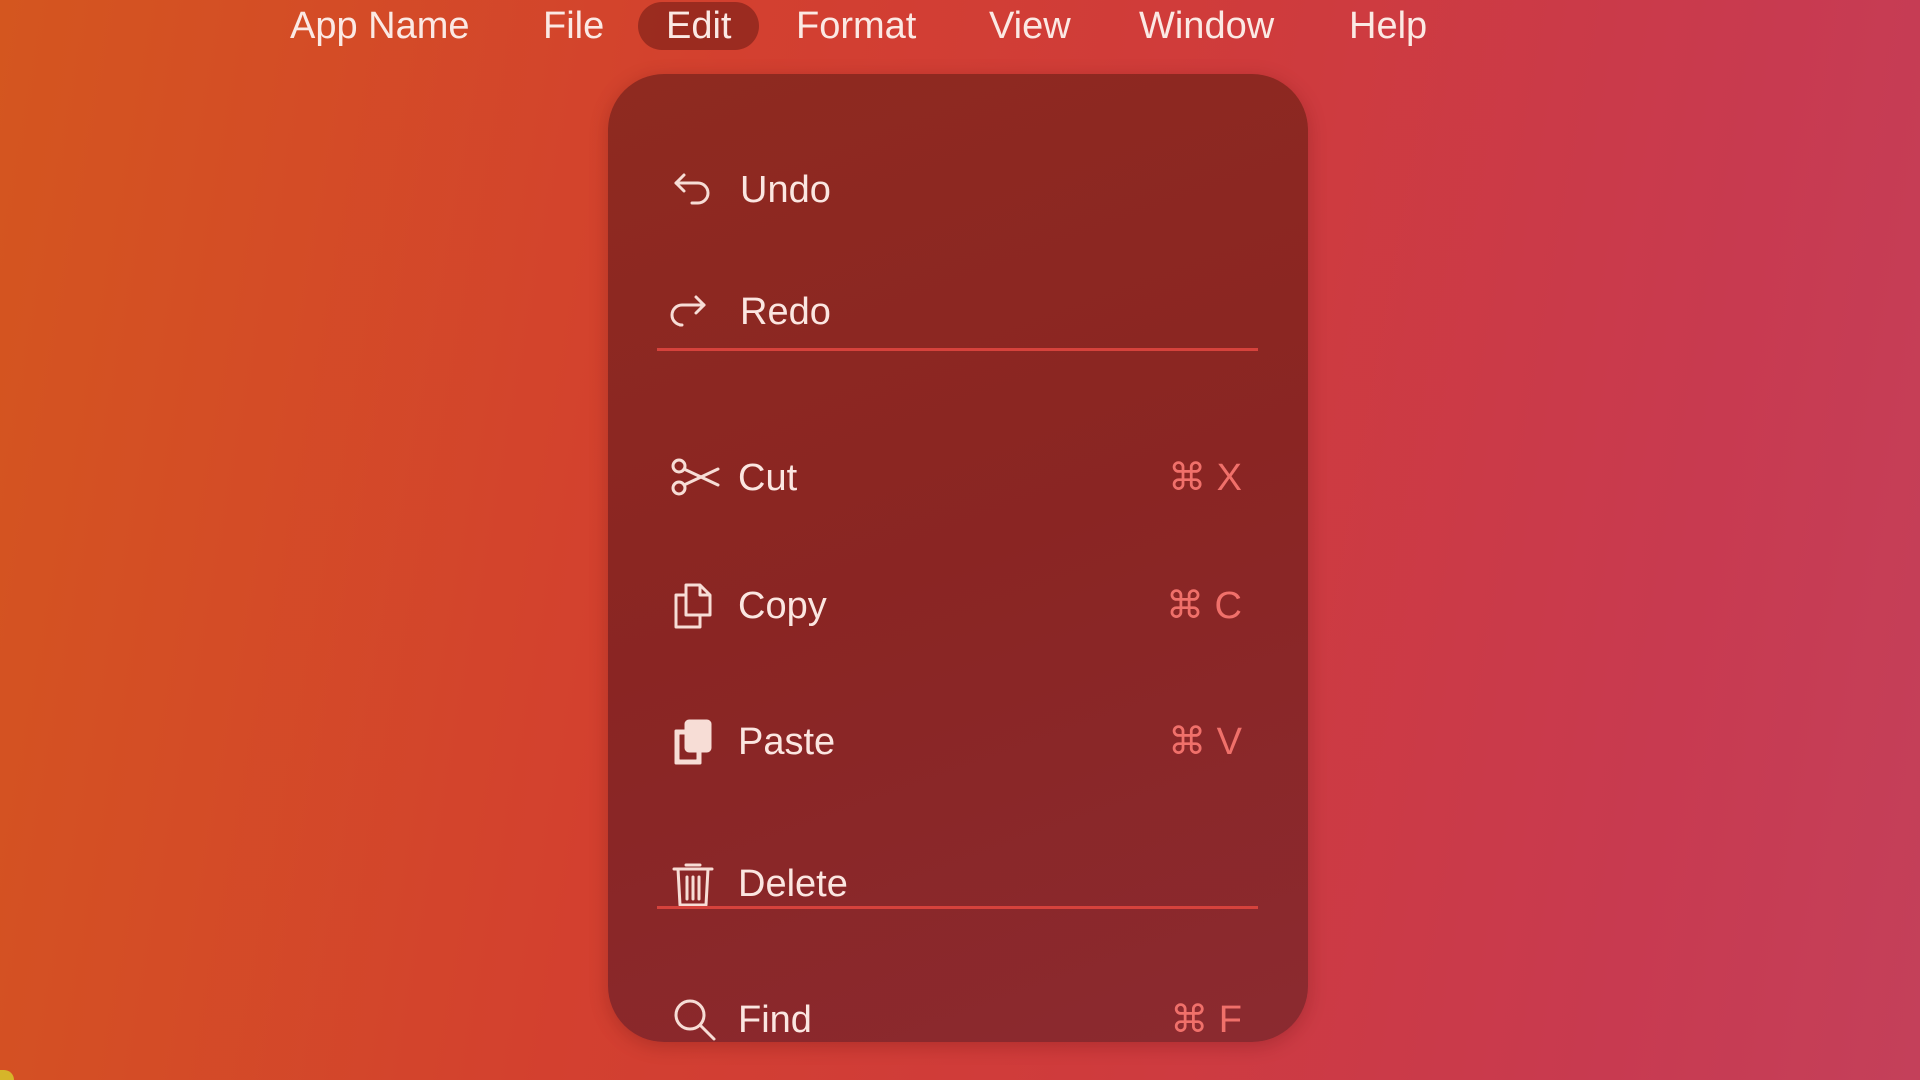 This screenshot has width=1920, height=1080. I want to click on search-icon, so click(695, 1020).